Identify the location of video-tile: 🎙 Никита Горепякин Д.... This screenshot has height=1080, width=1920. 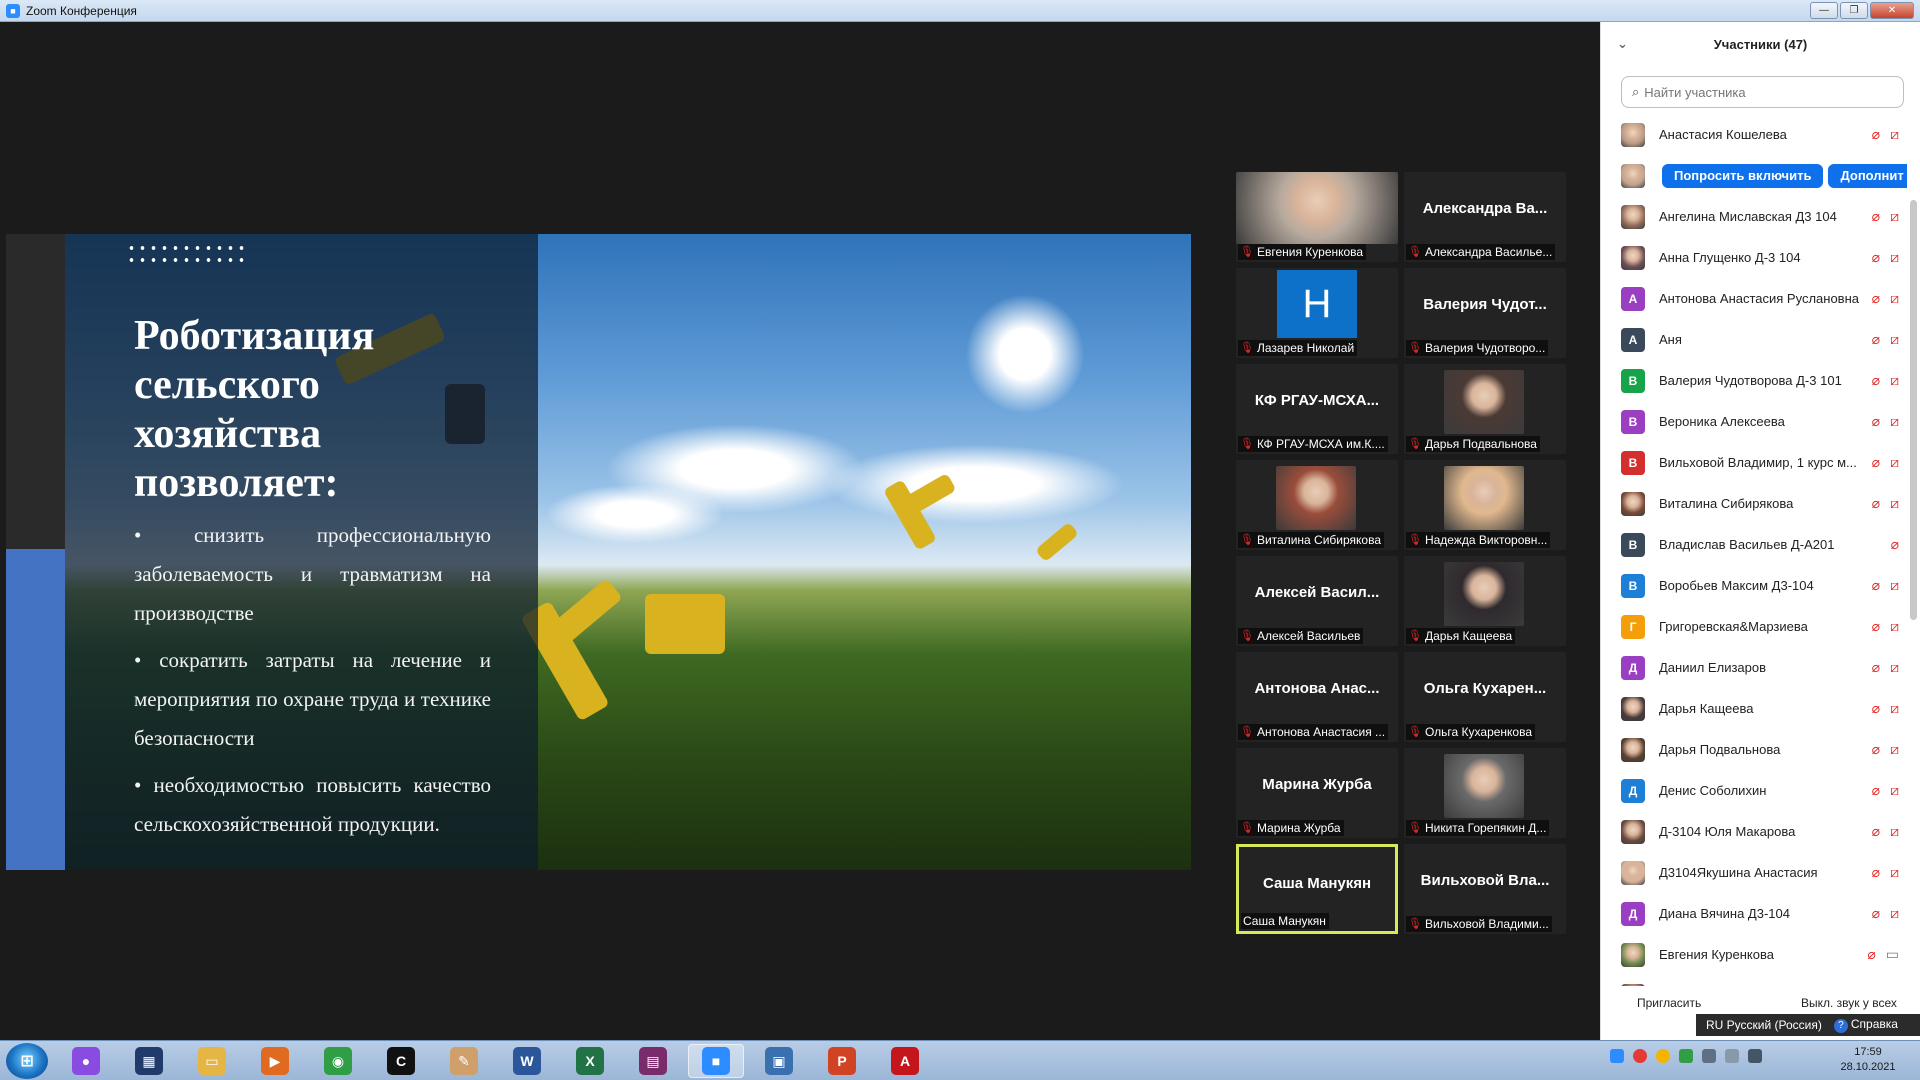
(1485, 793).